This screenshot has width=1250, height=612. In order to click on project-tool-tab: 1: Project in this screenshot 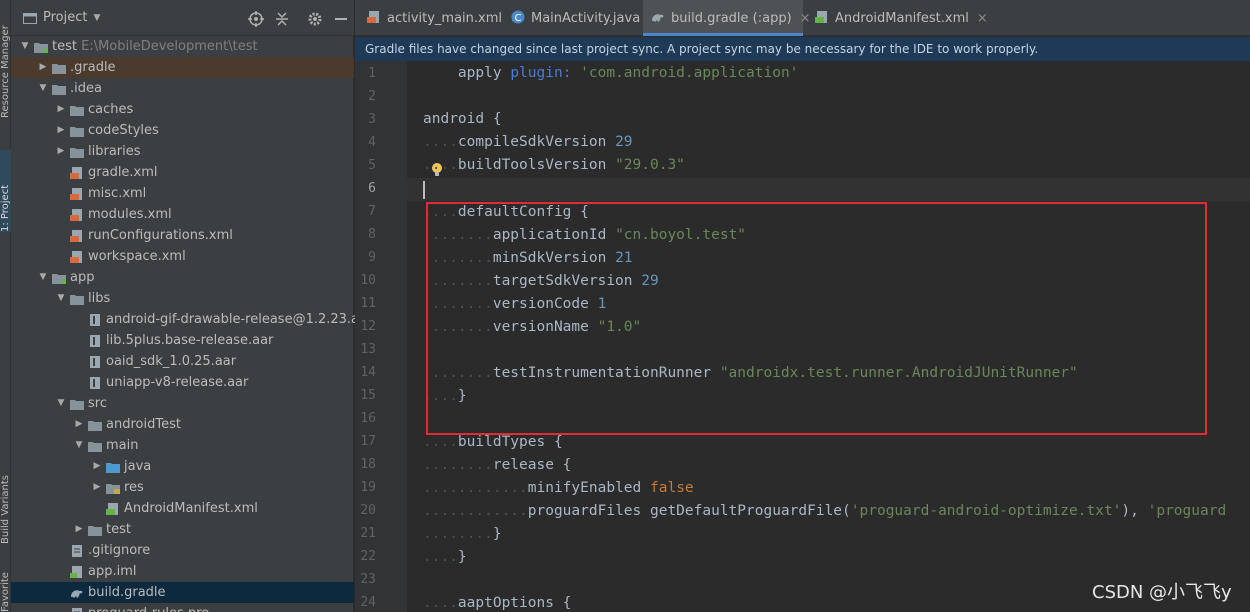, I will do `click(5, 191)`.